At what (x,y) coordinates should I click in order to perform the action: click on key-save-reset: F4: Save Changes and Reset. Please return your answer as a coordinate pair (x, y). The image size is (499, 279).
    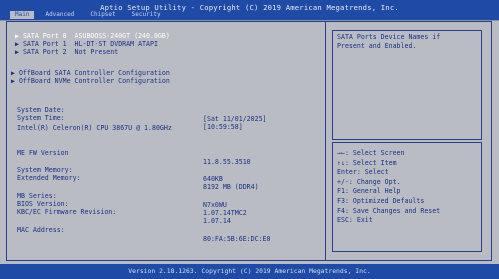
    Looking at the image, I should click on (389, 210).